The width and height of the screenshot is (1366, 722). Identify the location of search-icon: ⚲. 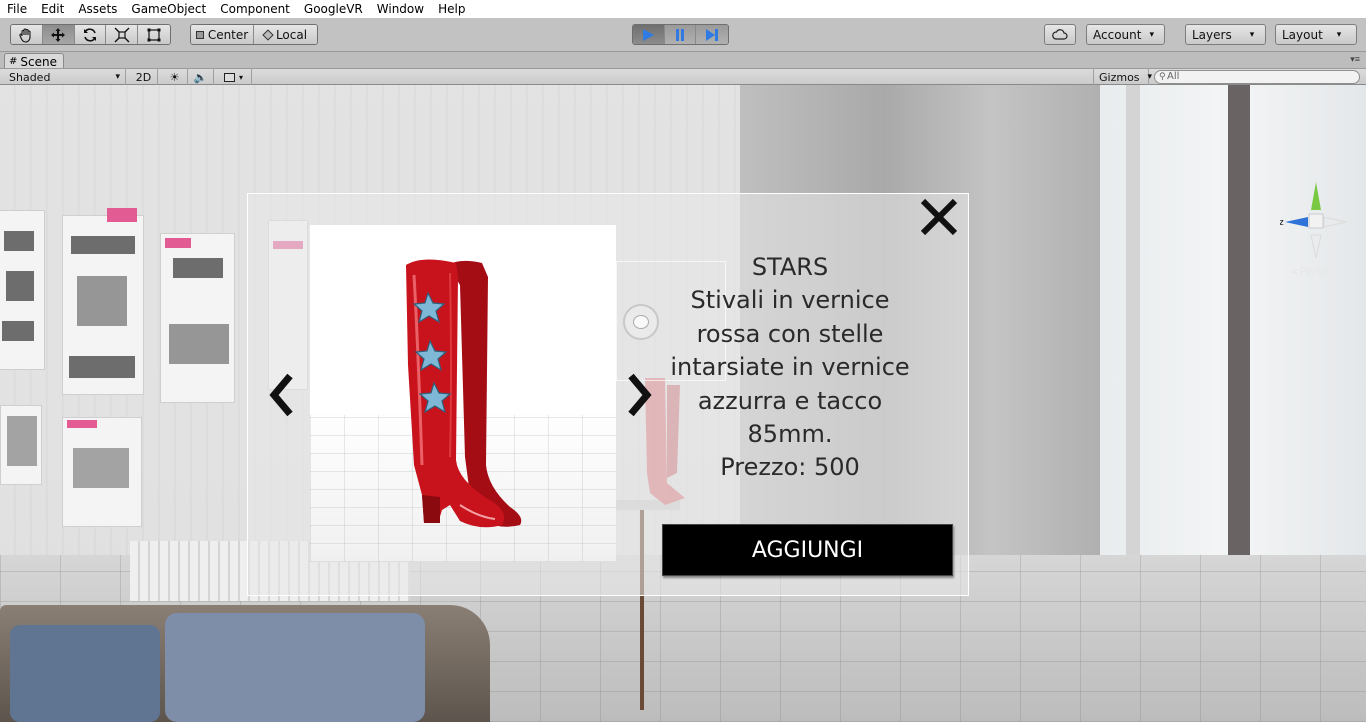
(1162, 77).